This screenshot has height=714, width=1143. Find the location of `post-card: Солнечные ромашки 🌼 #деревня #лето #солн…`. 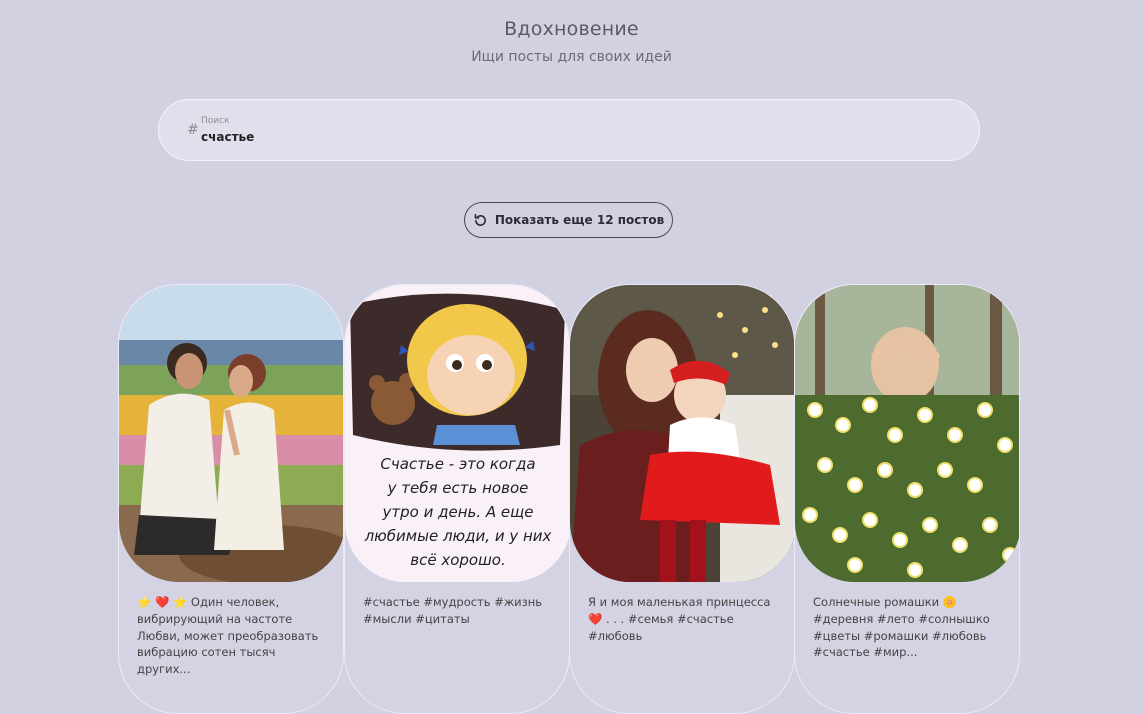

post-card: Солнечные ромашки 🌼 #деревня #лето #солн… is located at coordinates (907, 499).